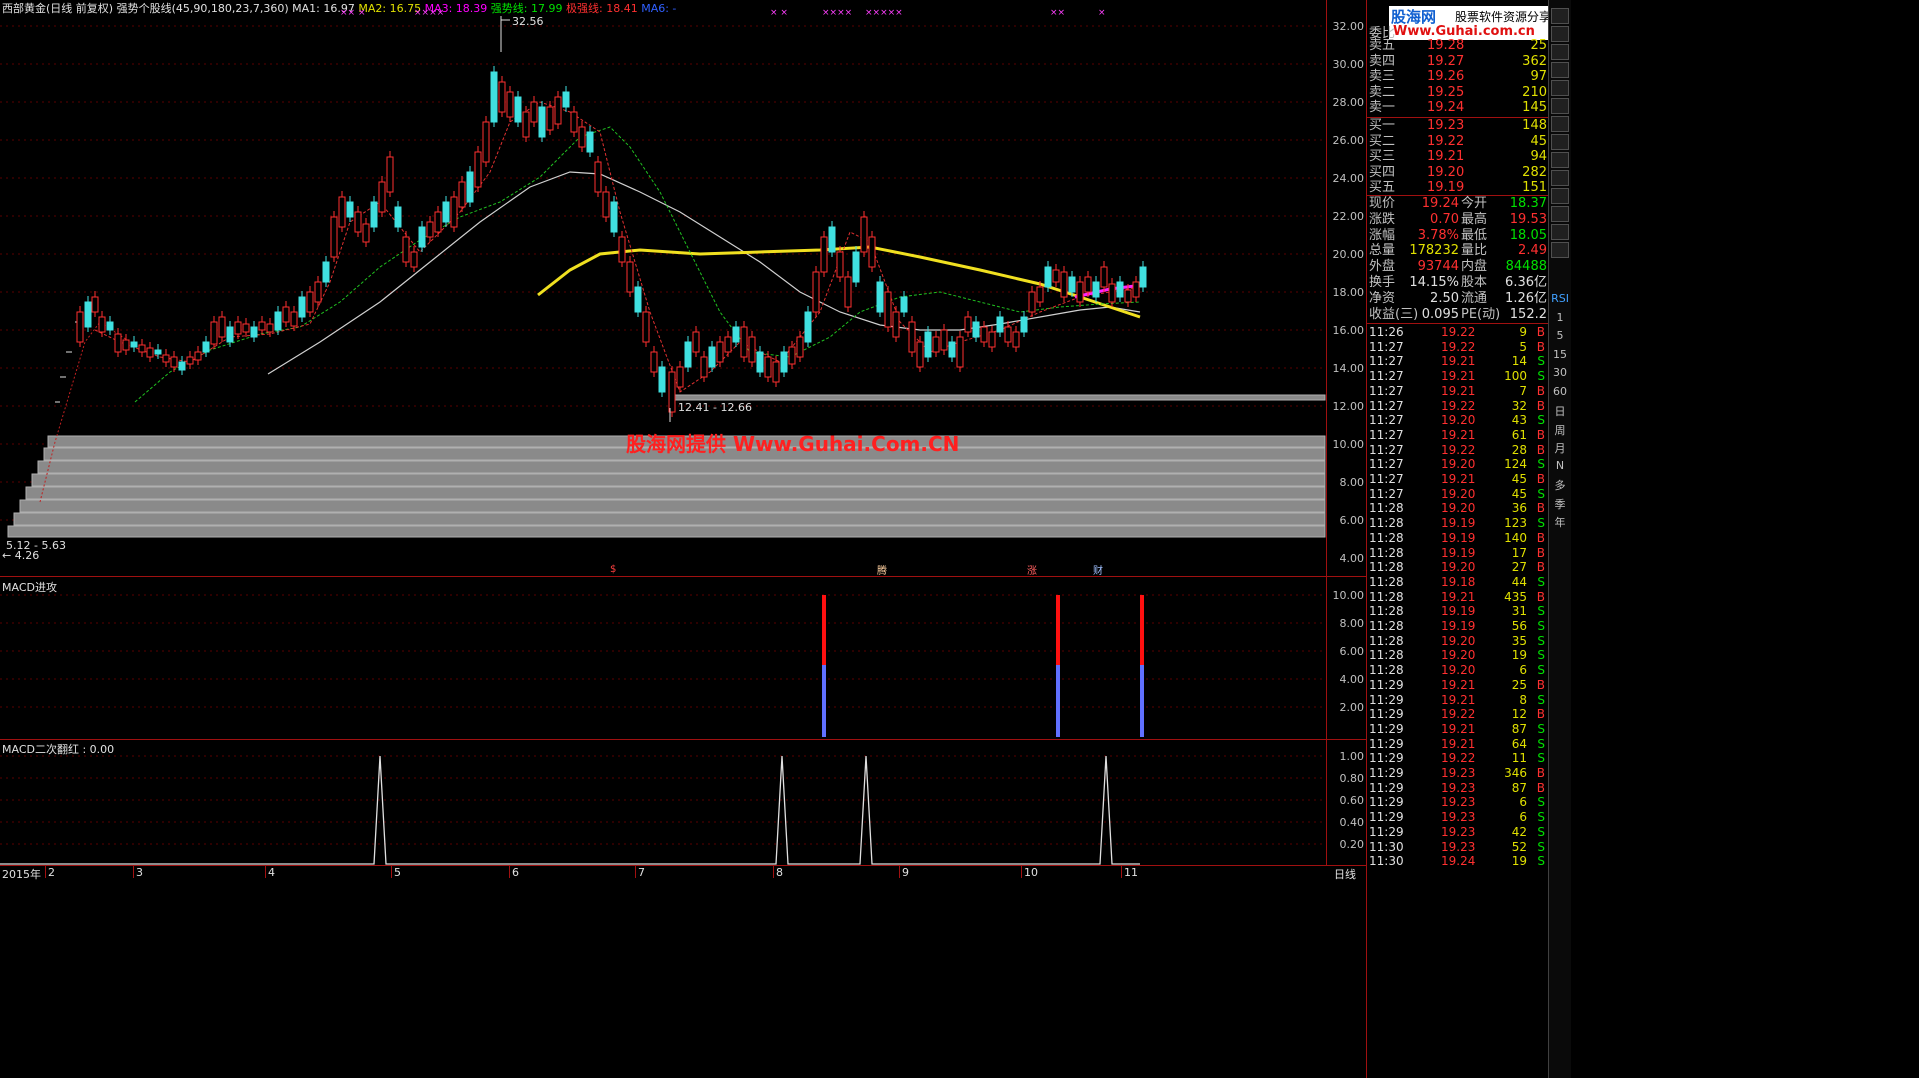 This screenshot has width=1919, height=1078. I want to click on toolbar-button: 月, so click(1560, 448).